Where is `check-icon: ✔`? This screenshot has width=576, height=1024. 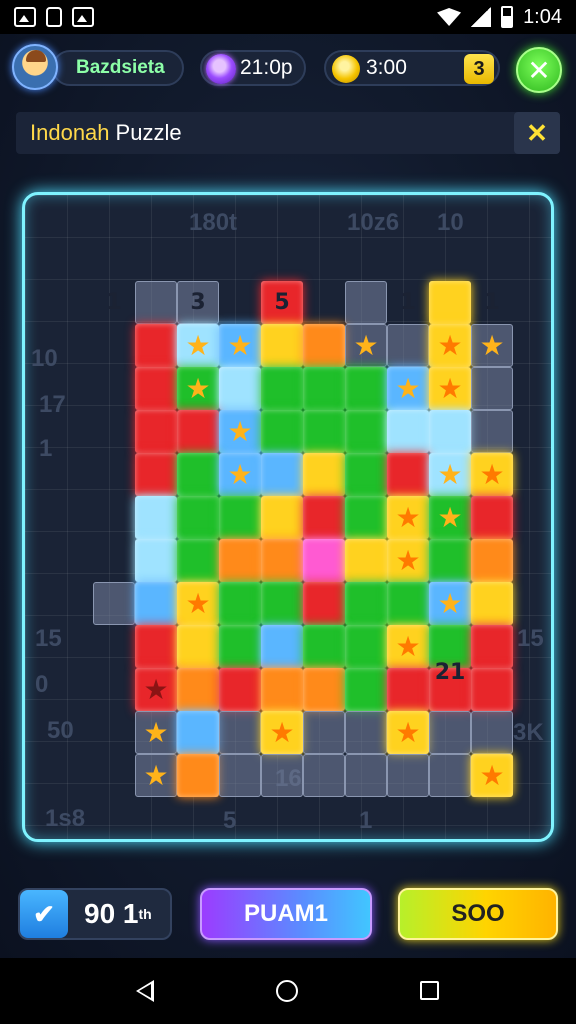
check-icon: ✔ is located at coordinates (44, 914).